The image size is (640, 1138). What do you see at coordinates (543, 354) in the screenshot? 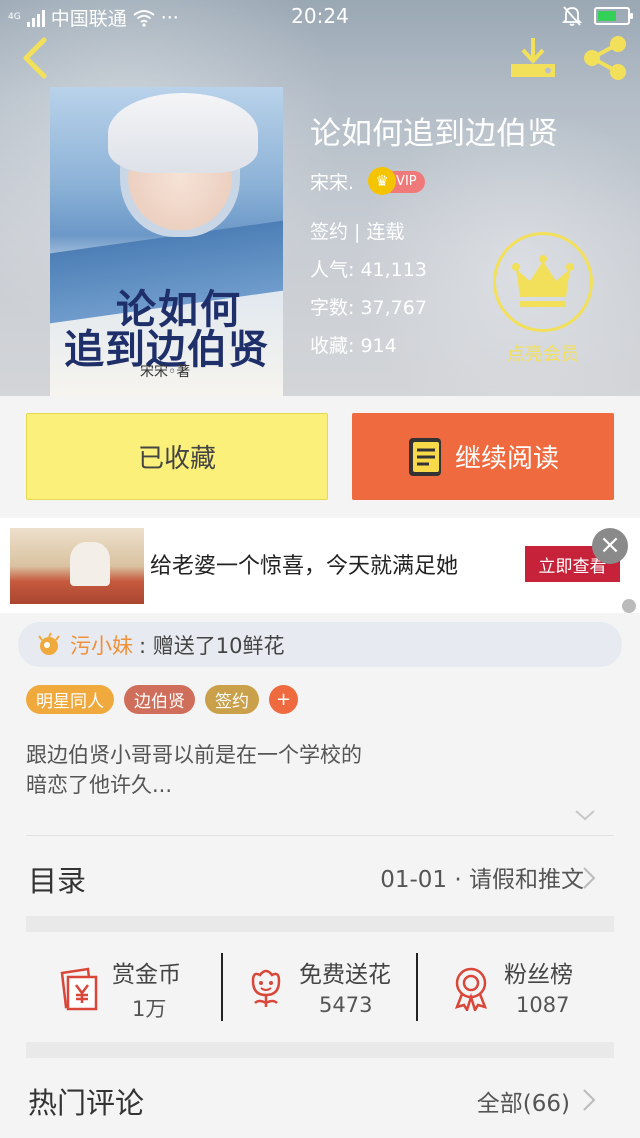
I see `member-label: 点亮会员` at bounding box center [543, 354].